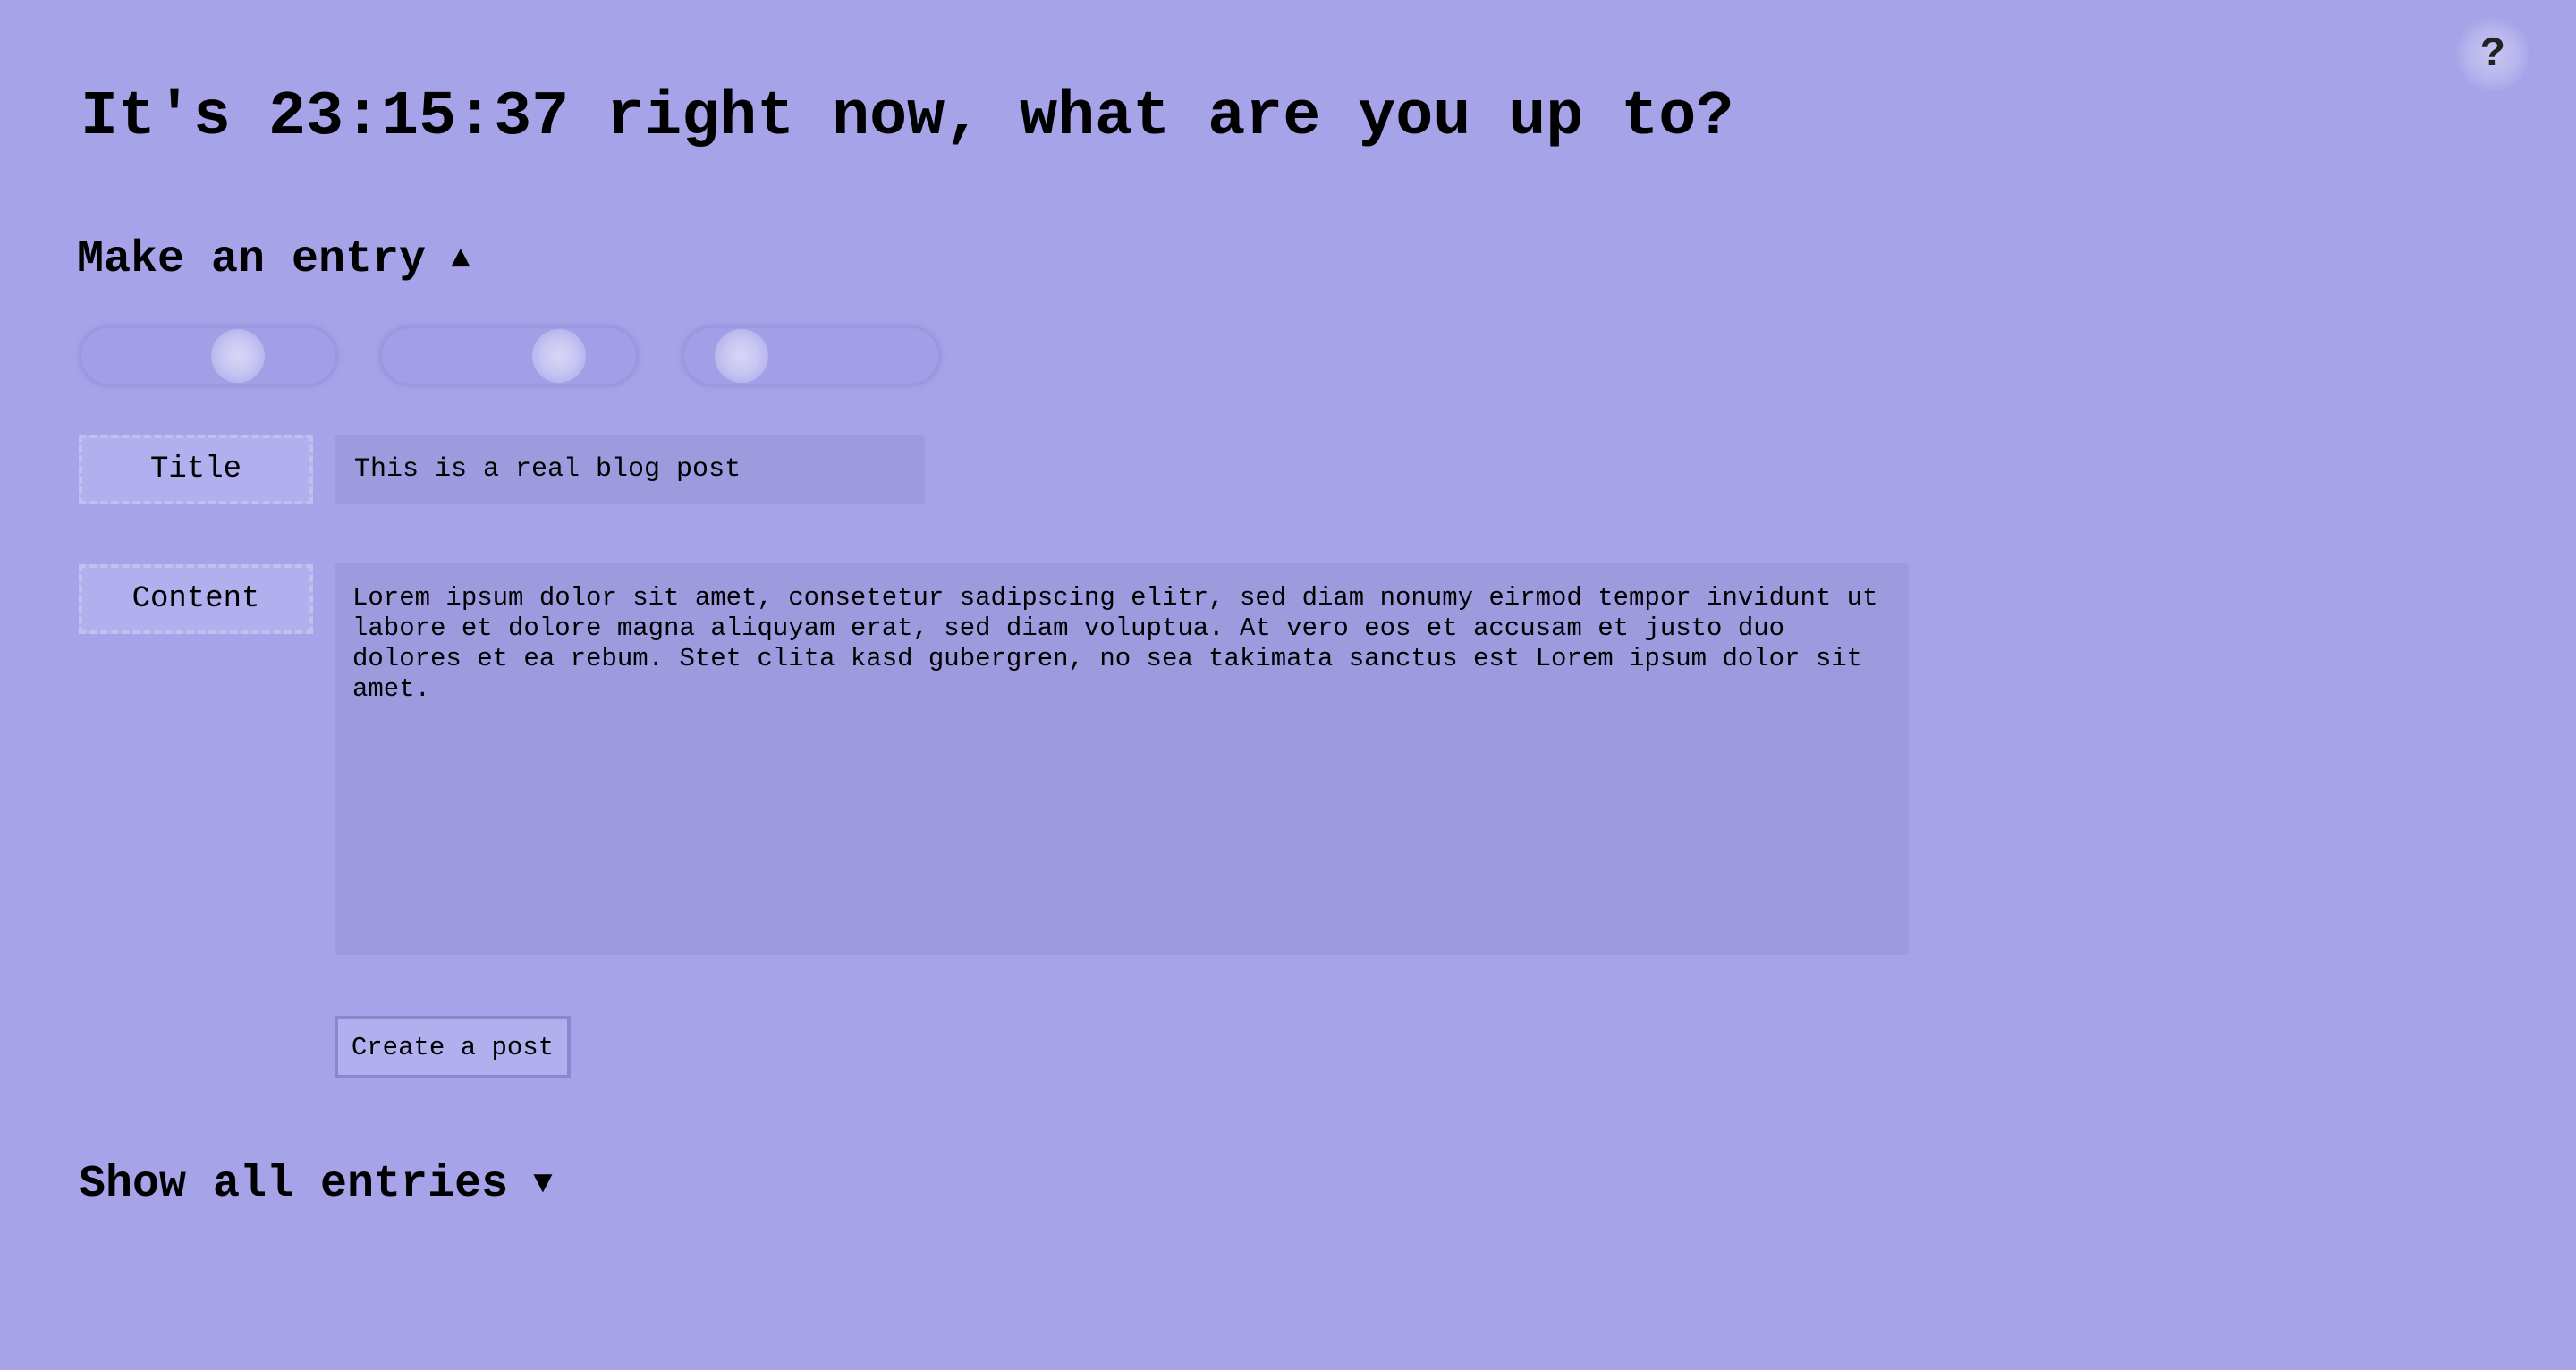  What do you see at coordinates (453, 1047) in the screenshot?
I see `create-post-button: Create a post` at bounding box center [453, 1047].